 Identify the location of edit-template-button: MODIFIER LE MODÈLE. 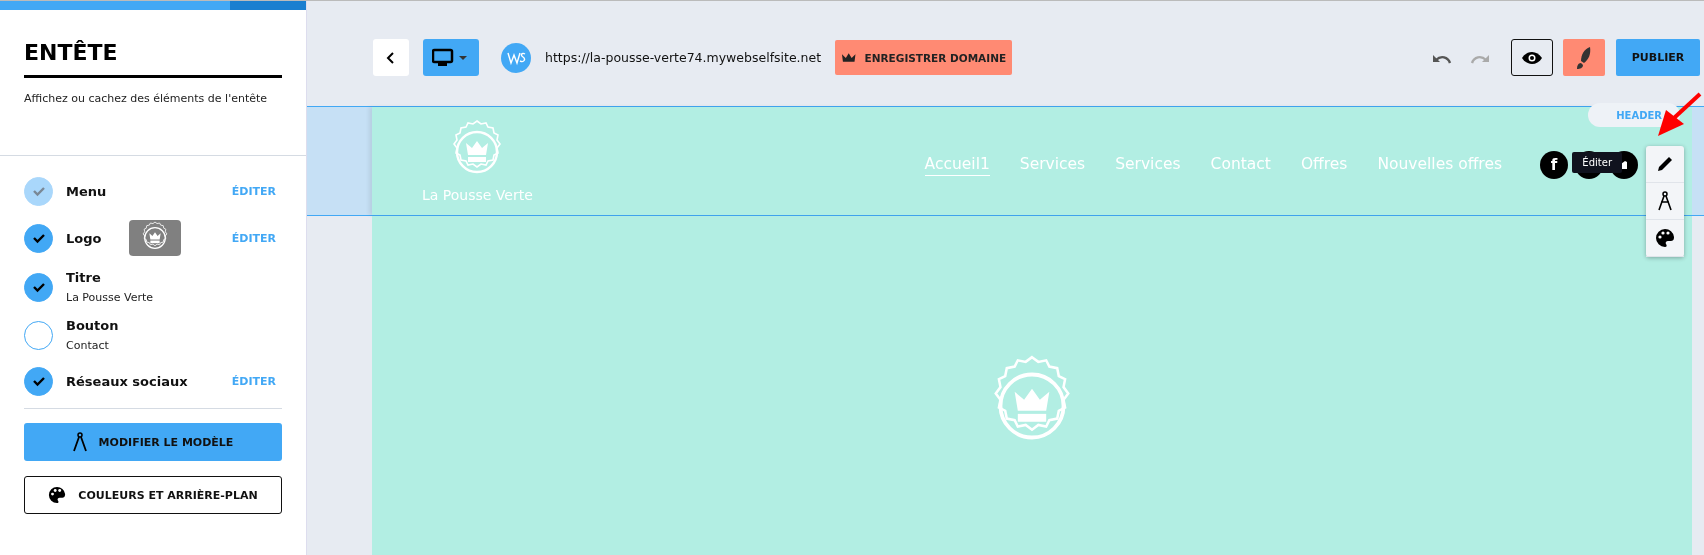
(153, 442).